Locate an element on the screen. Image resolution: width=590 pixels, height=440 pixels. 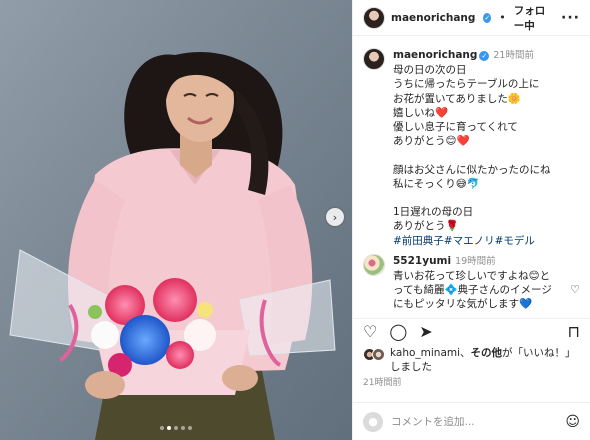
viewer-avatar: ● is located at coordinates (373, 421).